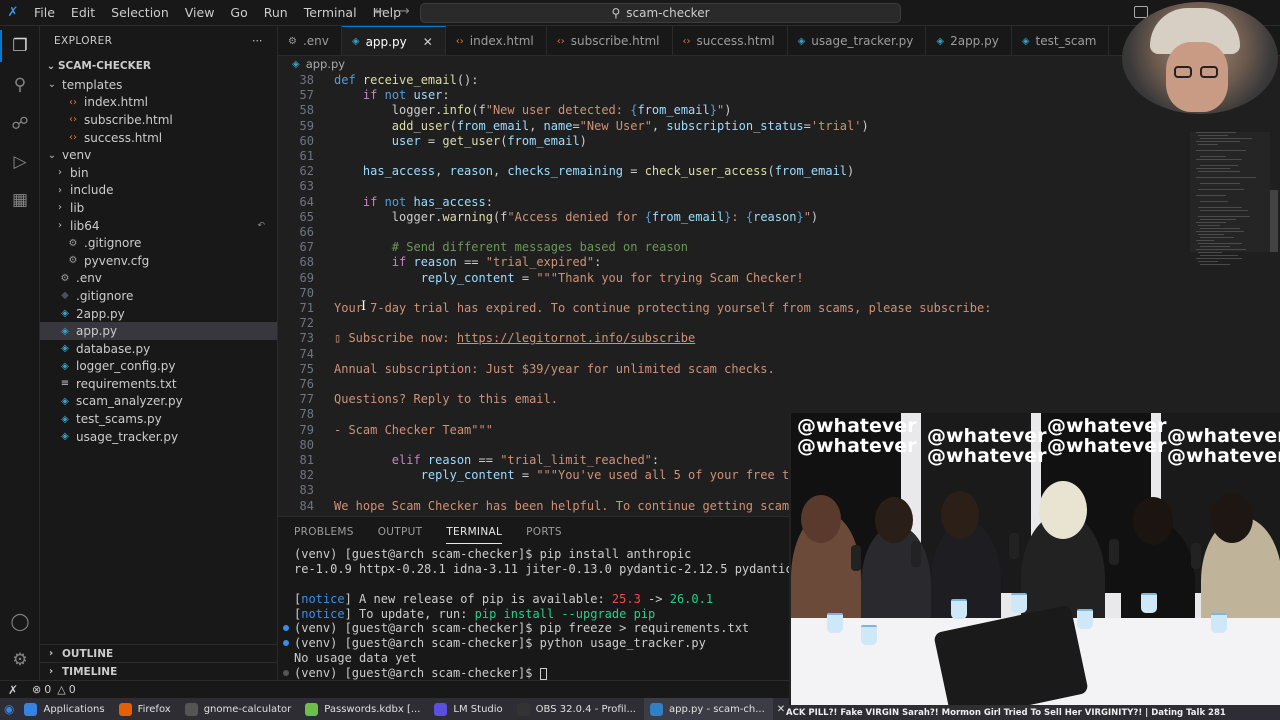 The height and width of the screenshot is (720, 1280). What do you see at coordinates (65, 384) in the screenshot?
I see `text-file-icon: ≡` at bounding box center [65, 384].